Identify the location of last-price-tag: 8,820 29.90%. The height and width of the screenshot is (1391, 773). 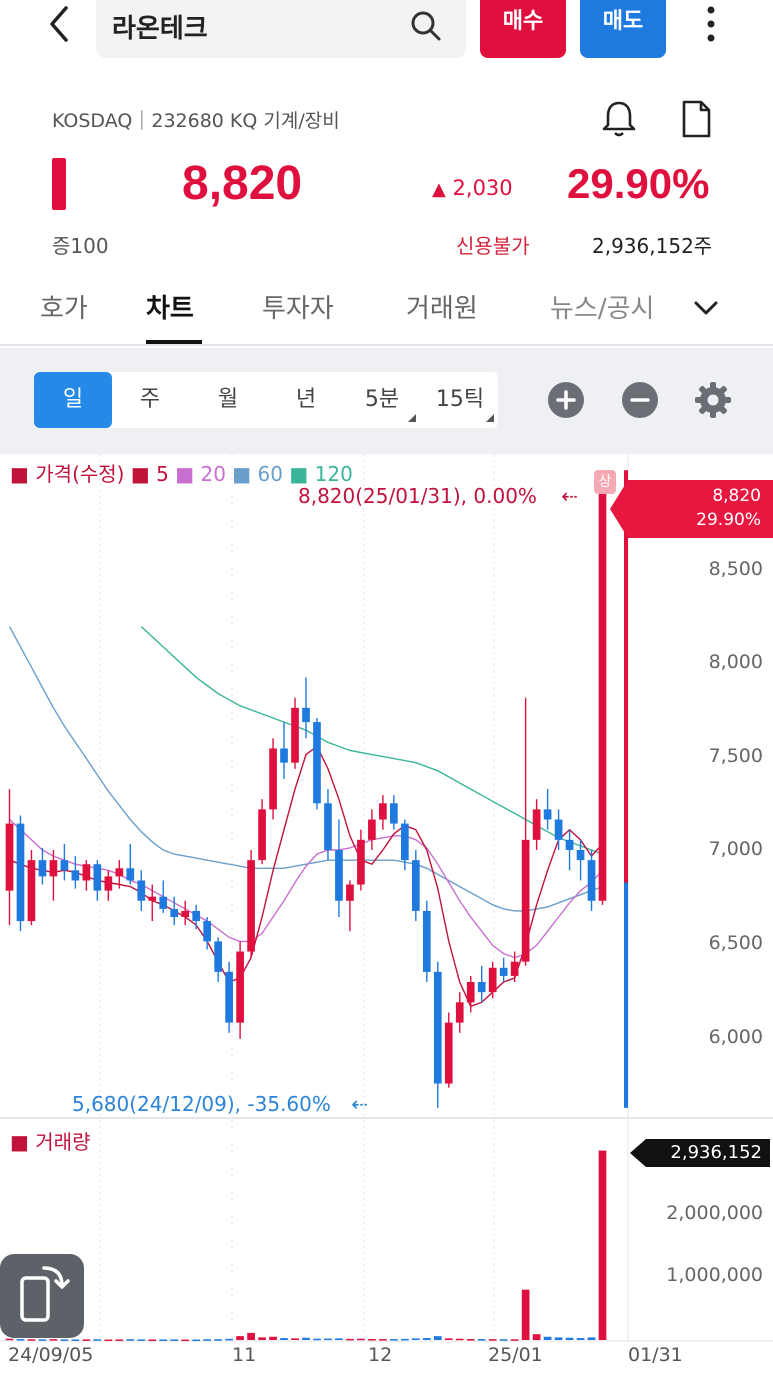
(691, 509).